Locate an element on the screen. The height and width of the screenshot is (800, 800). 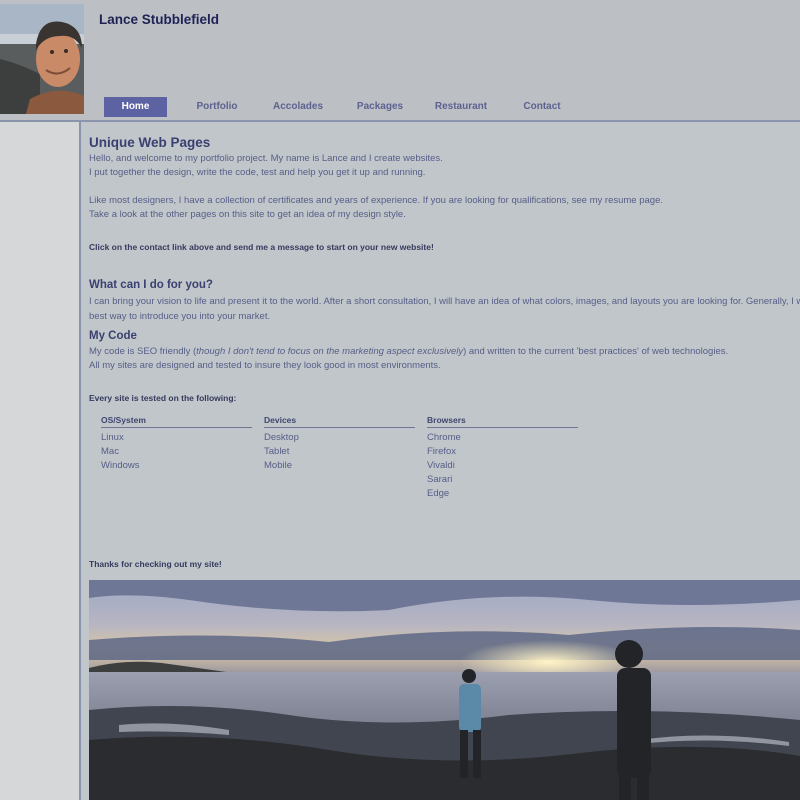
device-item: Desktop is located at coordinates (281, 437).